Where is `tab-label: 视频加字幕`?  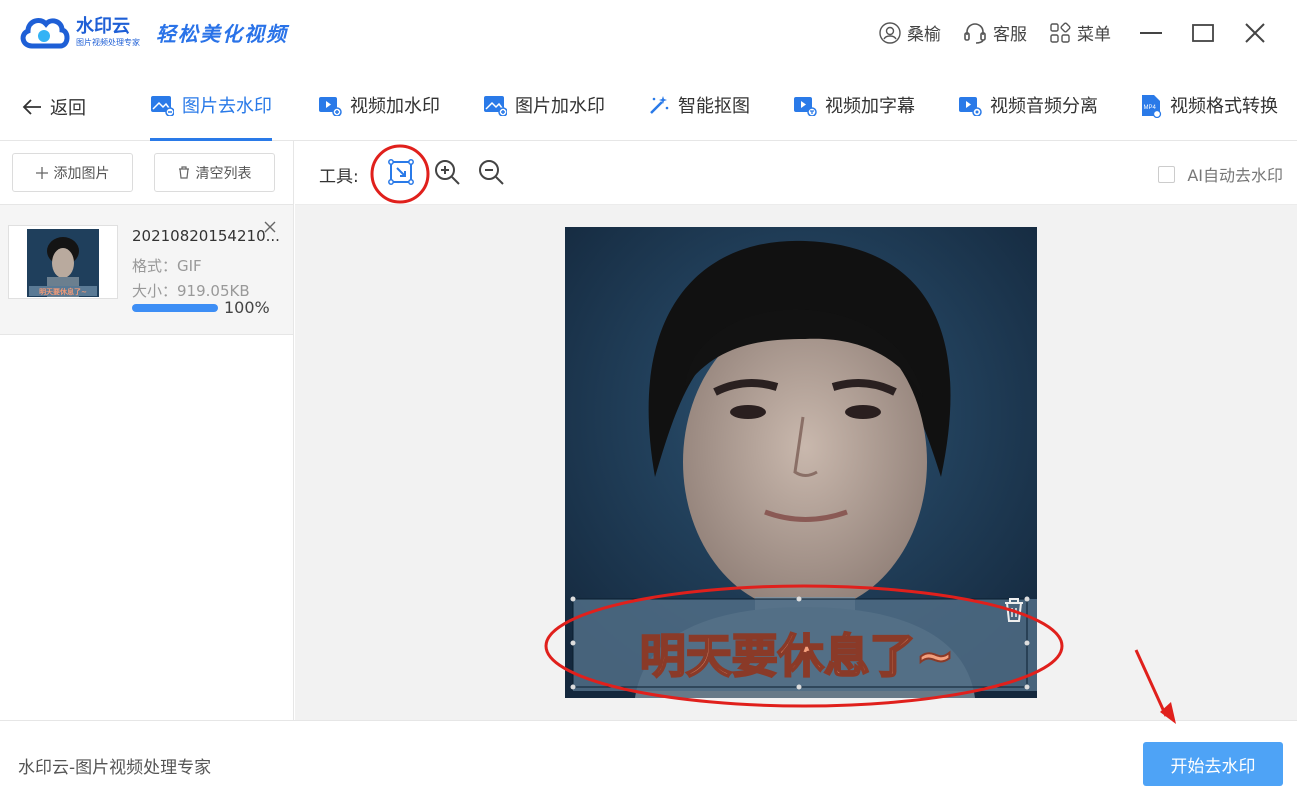
tab-label: 视频加字幕 is located at coordinates (870, 106).